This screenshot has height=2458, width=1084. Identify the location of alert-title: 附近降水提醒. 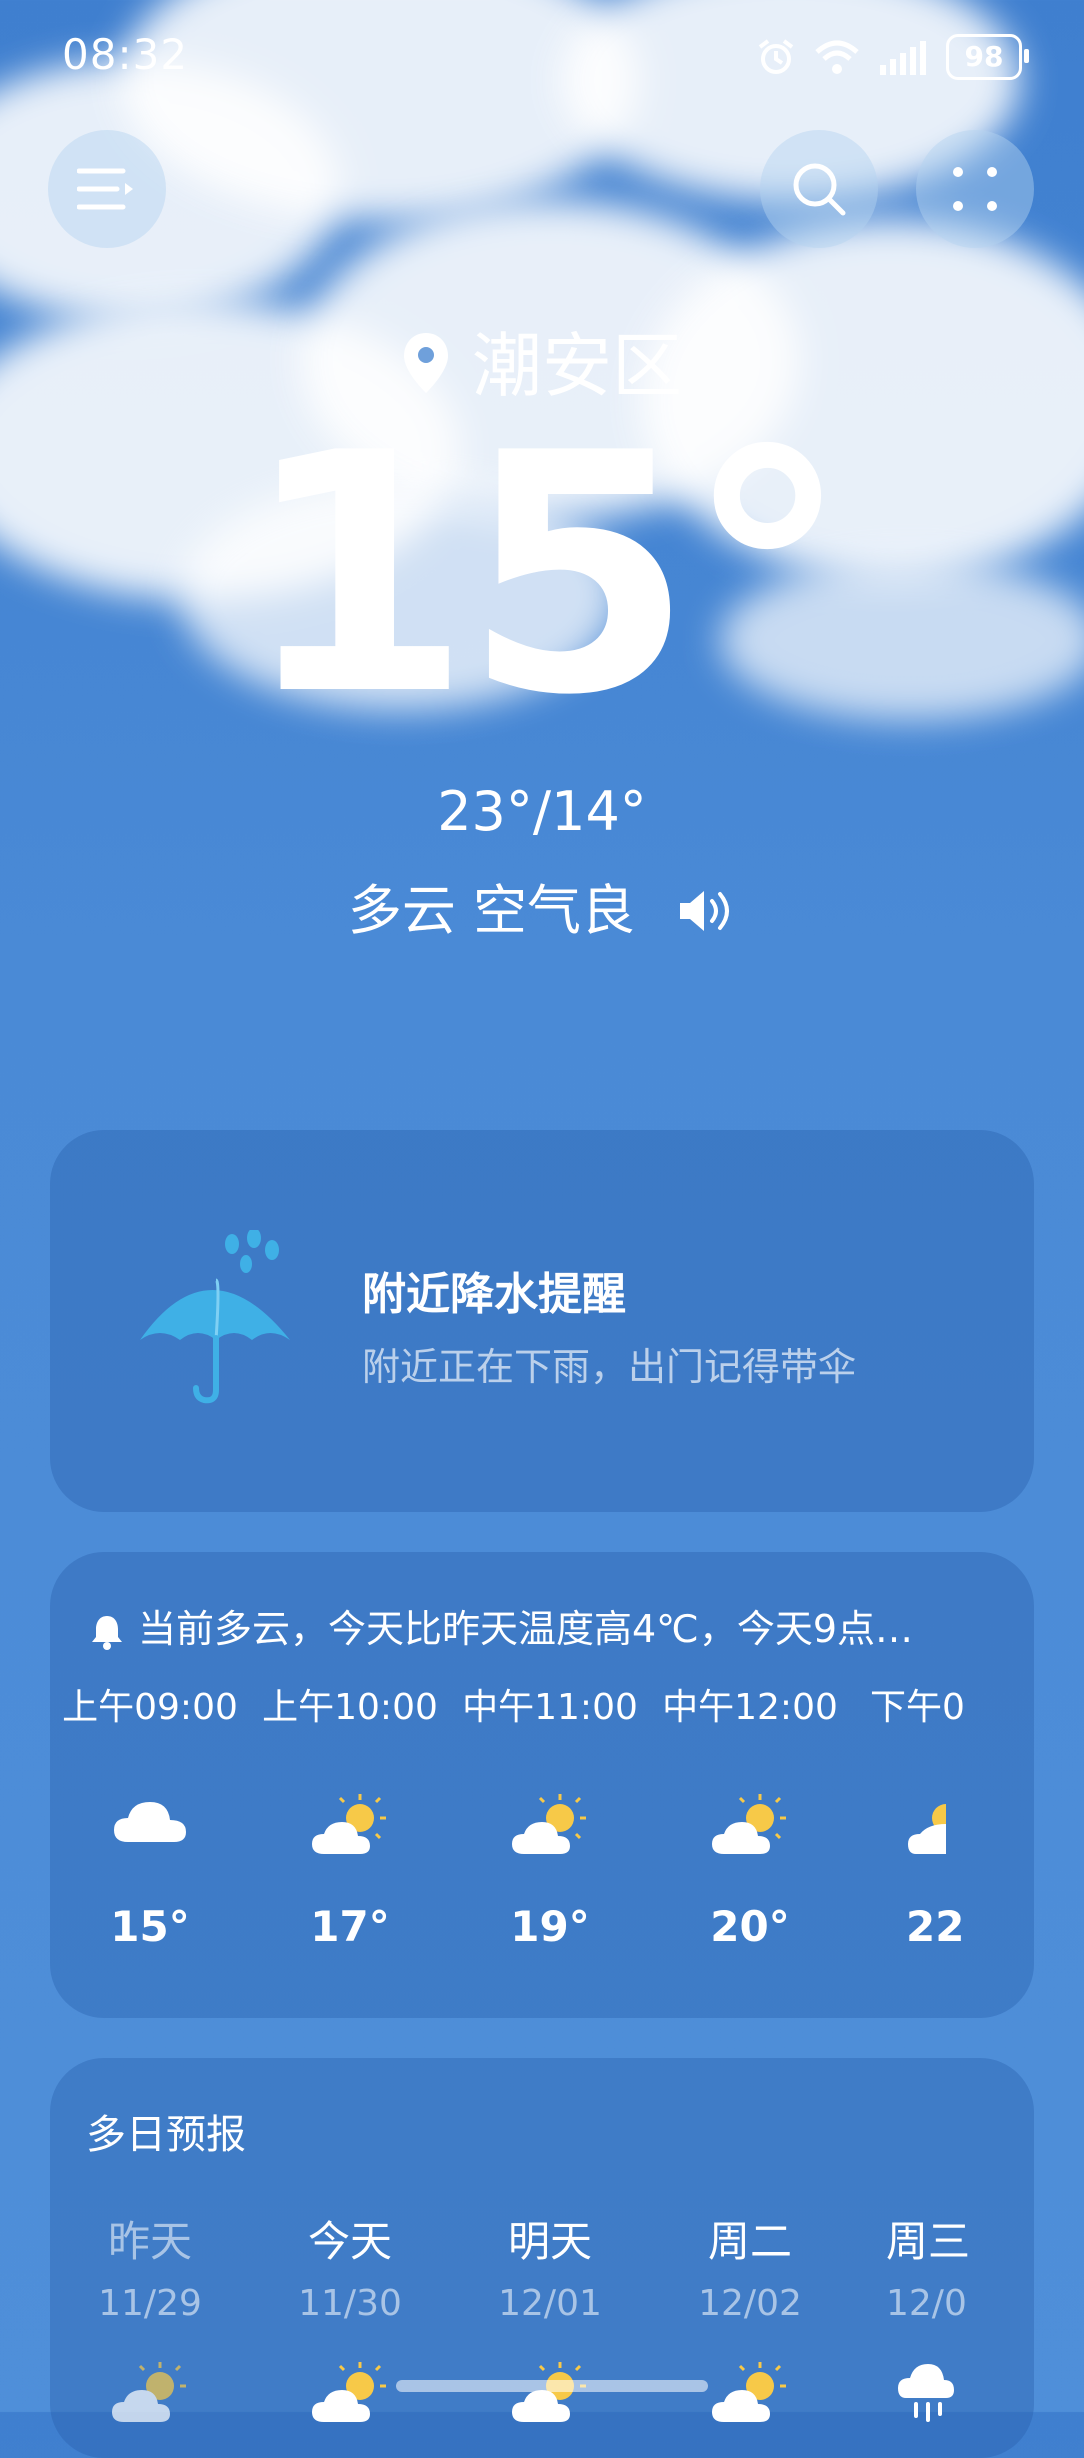
(494, 1294).